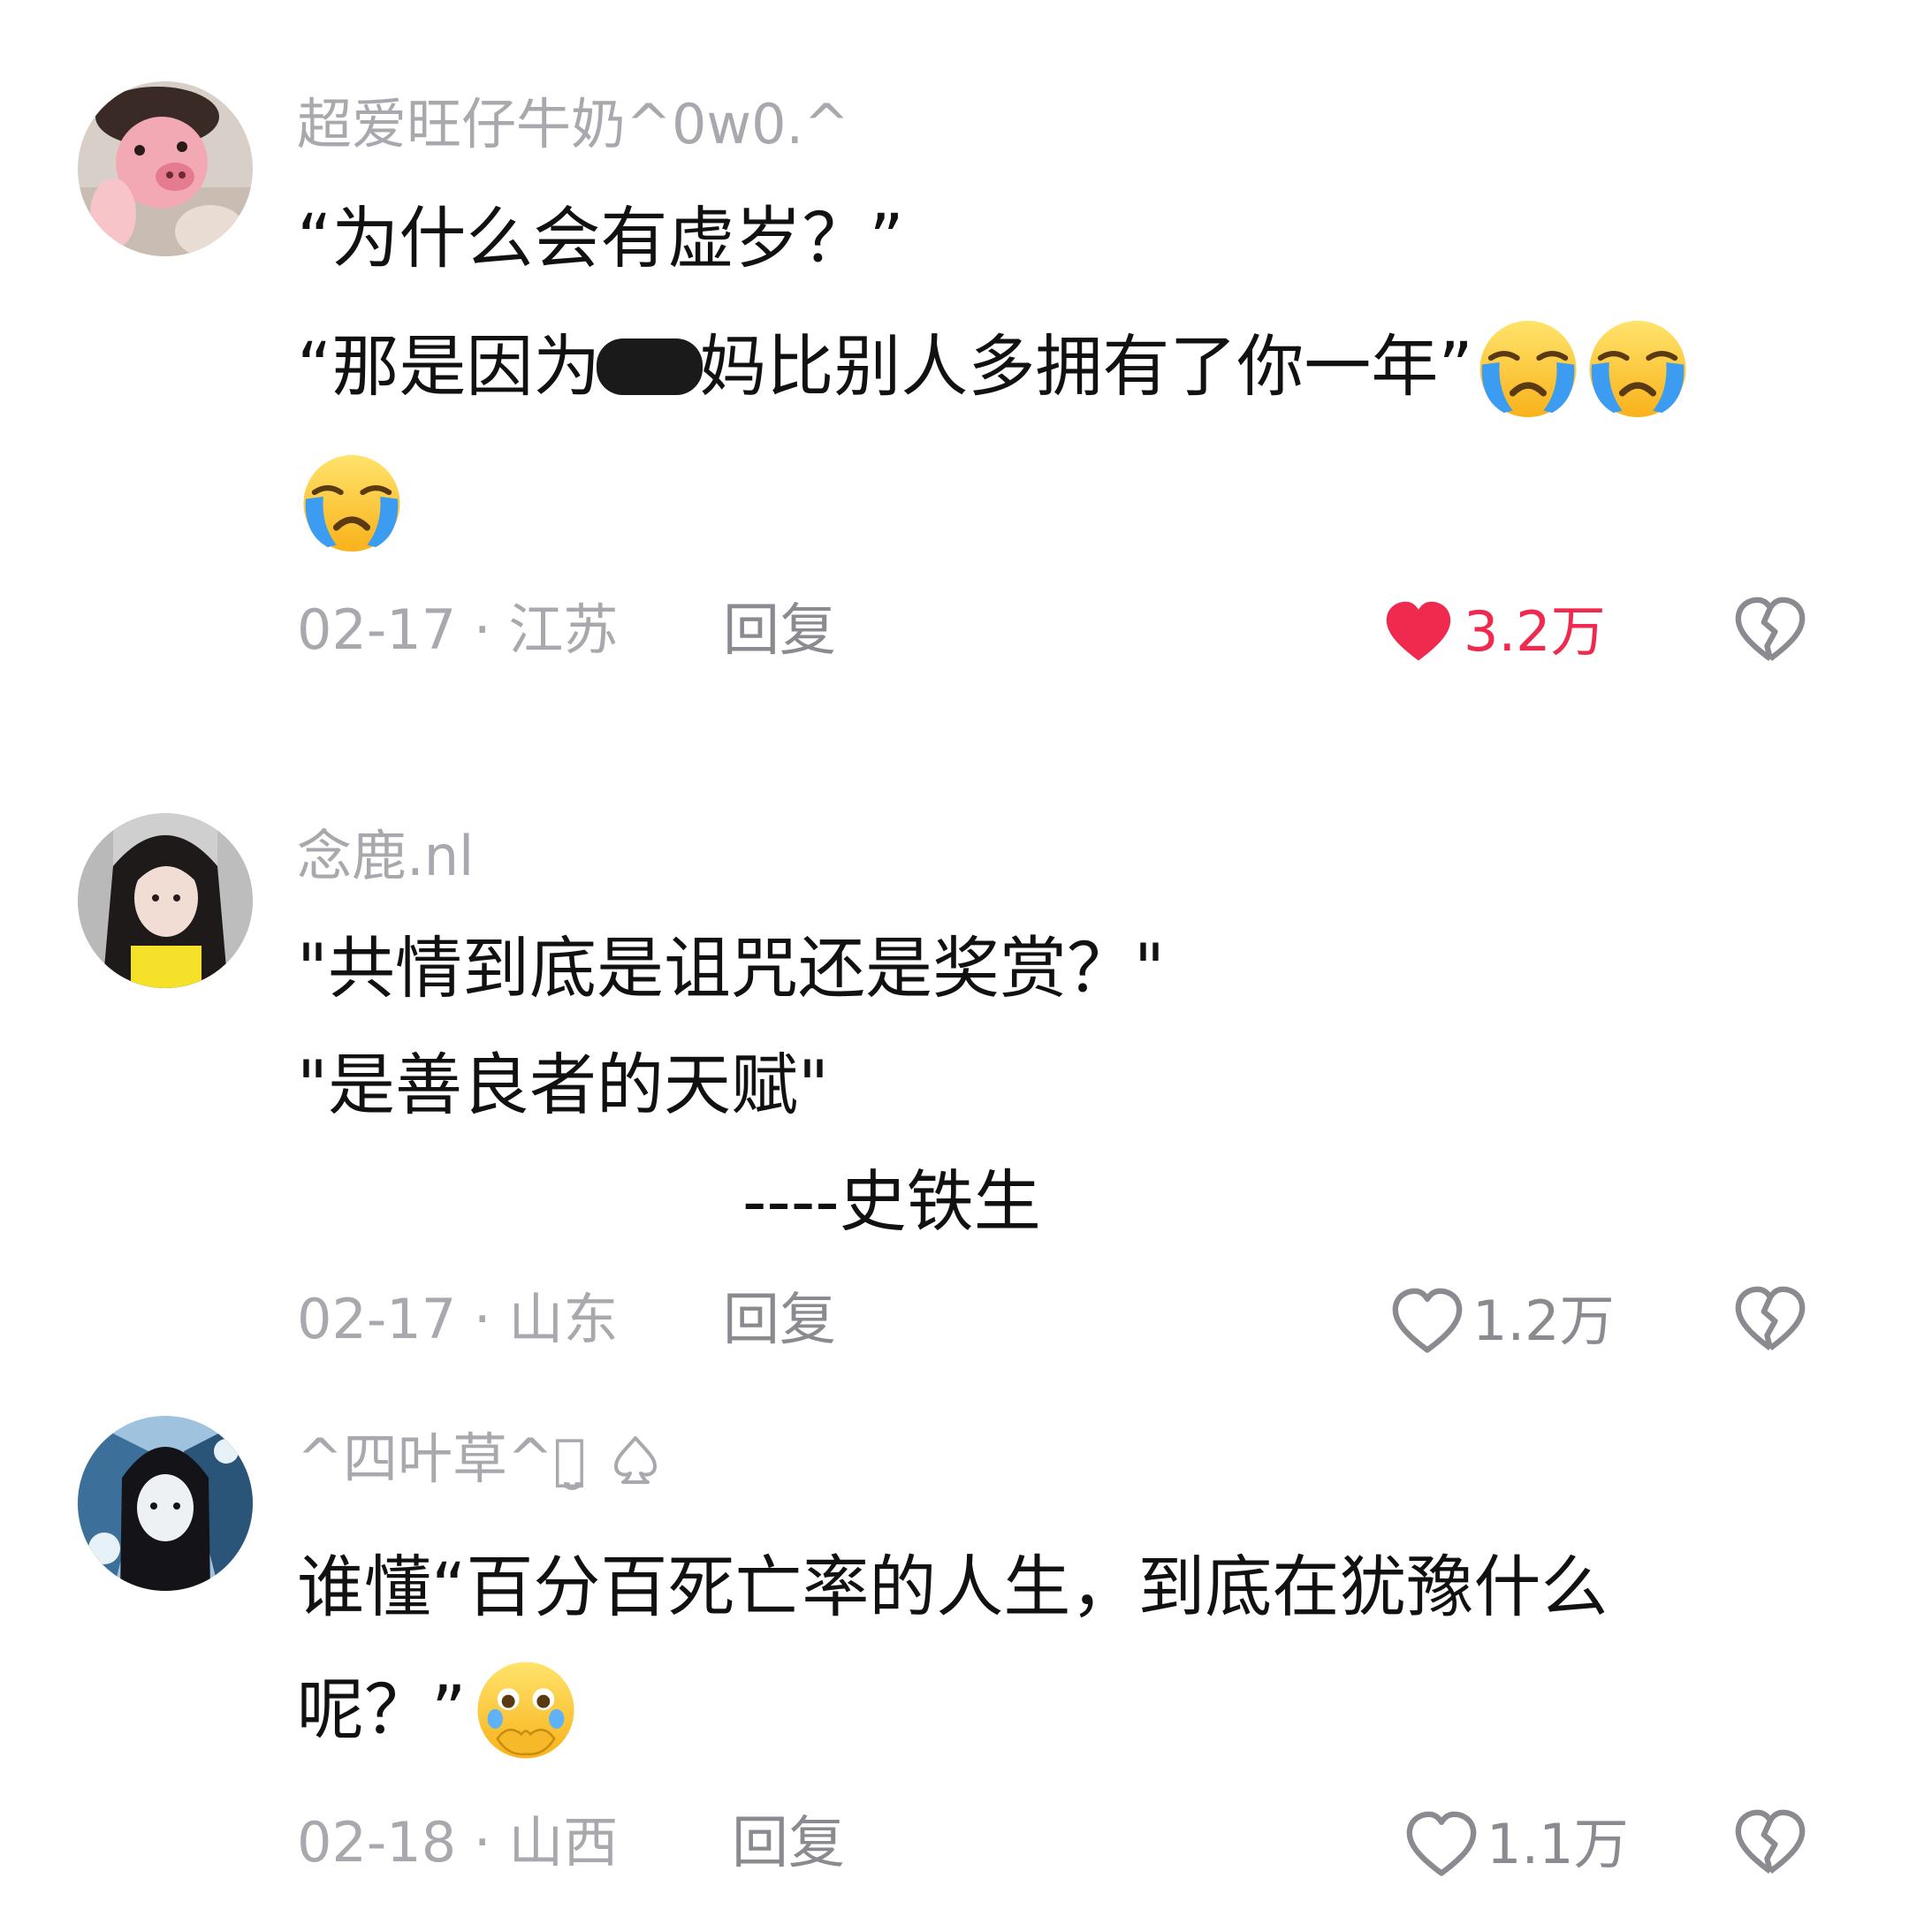 The width and height of the screenshot is (1909, 1932). What do you see at coordinates (457, 1843) in the screenshot?
I see `comment-meta: 02-18 · 山西` at bounding box center [457, 1843].